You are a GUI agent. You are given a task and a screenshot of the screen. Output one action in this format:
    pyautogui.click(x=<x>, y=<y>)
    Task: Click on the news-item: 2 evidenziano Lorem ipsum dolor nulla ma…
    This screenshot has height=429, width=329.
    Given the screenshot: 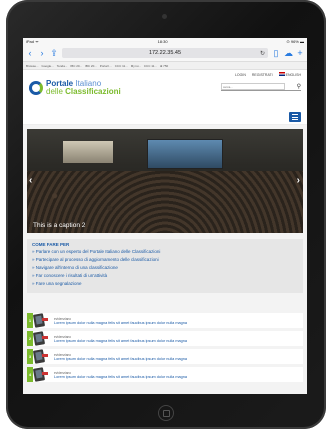 What is the action you would take?
    pyautogui.click(x=165, y=338)
    